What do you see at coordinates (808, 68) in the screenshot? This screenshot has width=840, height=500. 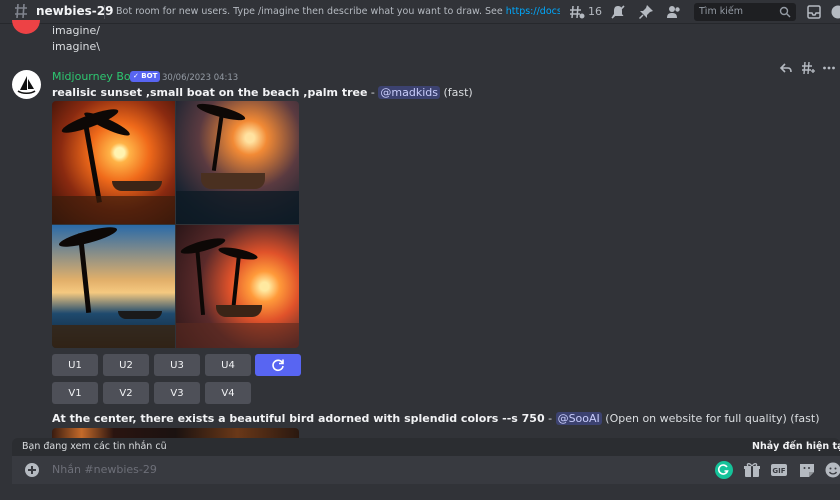 I see `create-thread-icon` at bounding box center [808, 68].